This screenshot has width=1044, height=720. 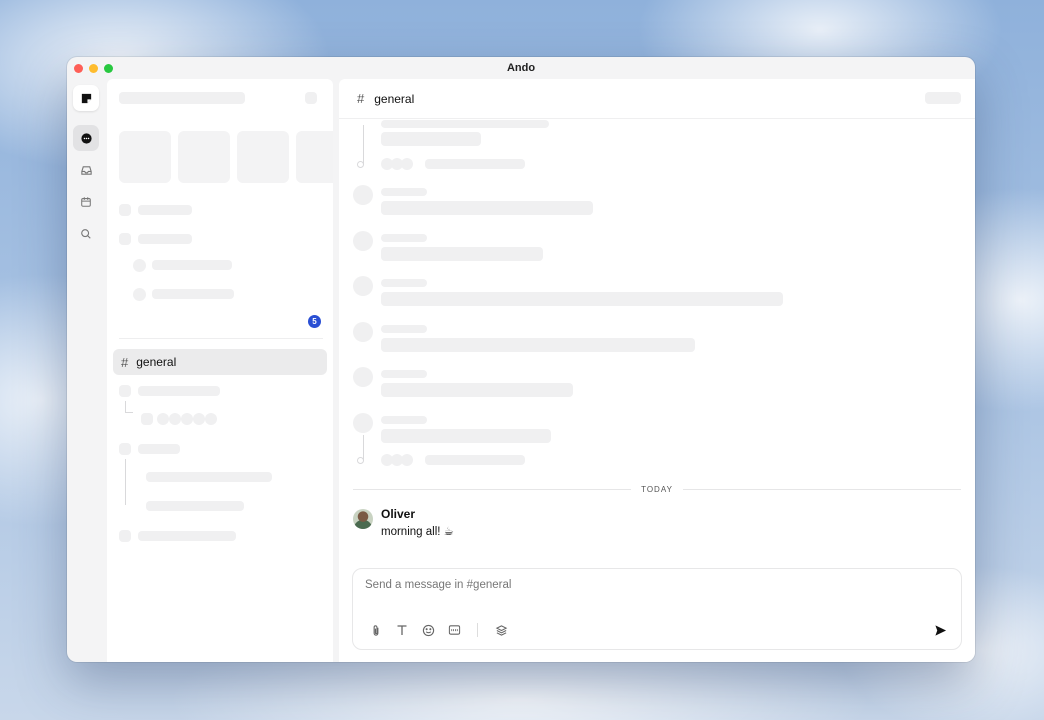 I want to click on message-item: Oliver morning all! ☕, so click(x=403, y=522).